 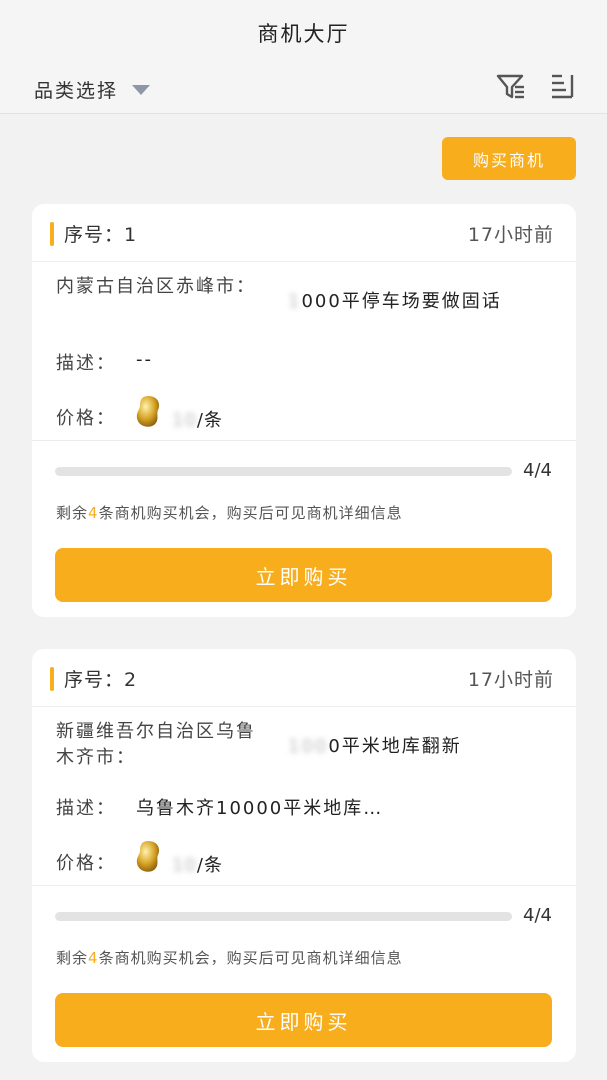 I want to click on serial-number: 序号：2, so click(x=101, y=680).